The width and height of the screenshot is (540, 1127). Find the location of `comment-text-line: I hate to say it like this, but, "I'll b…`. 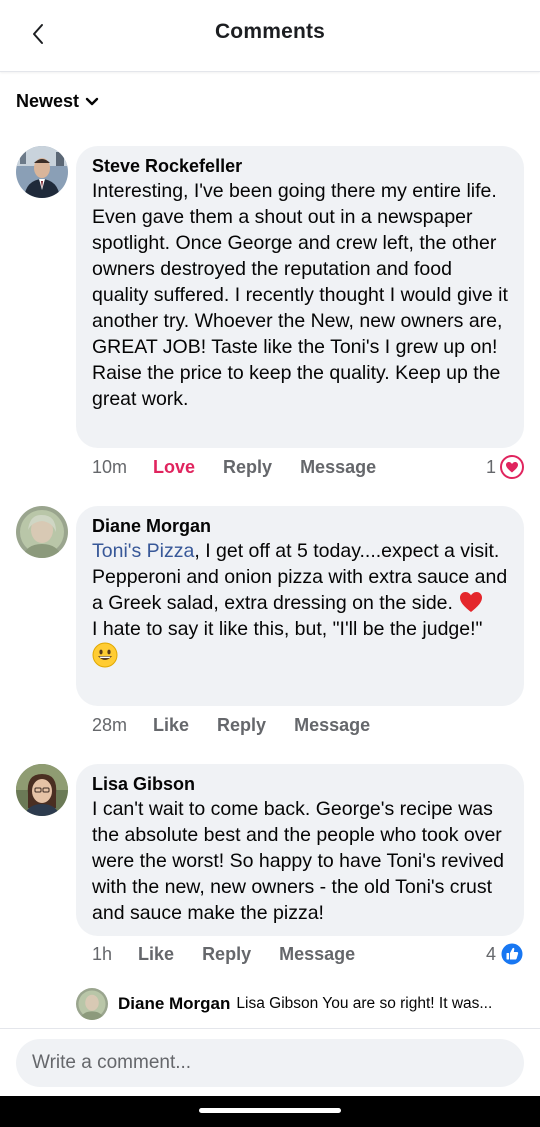

comment-text-line: I hate to say it like this, but, "I'll b… is located at coordinates (287, 629).